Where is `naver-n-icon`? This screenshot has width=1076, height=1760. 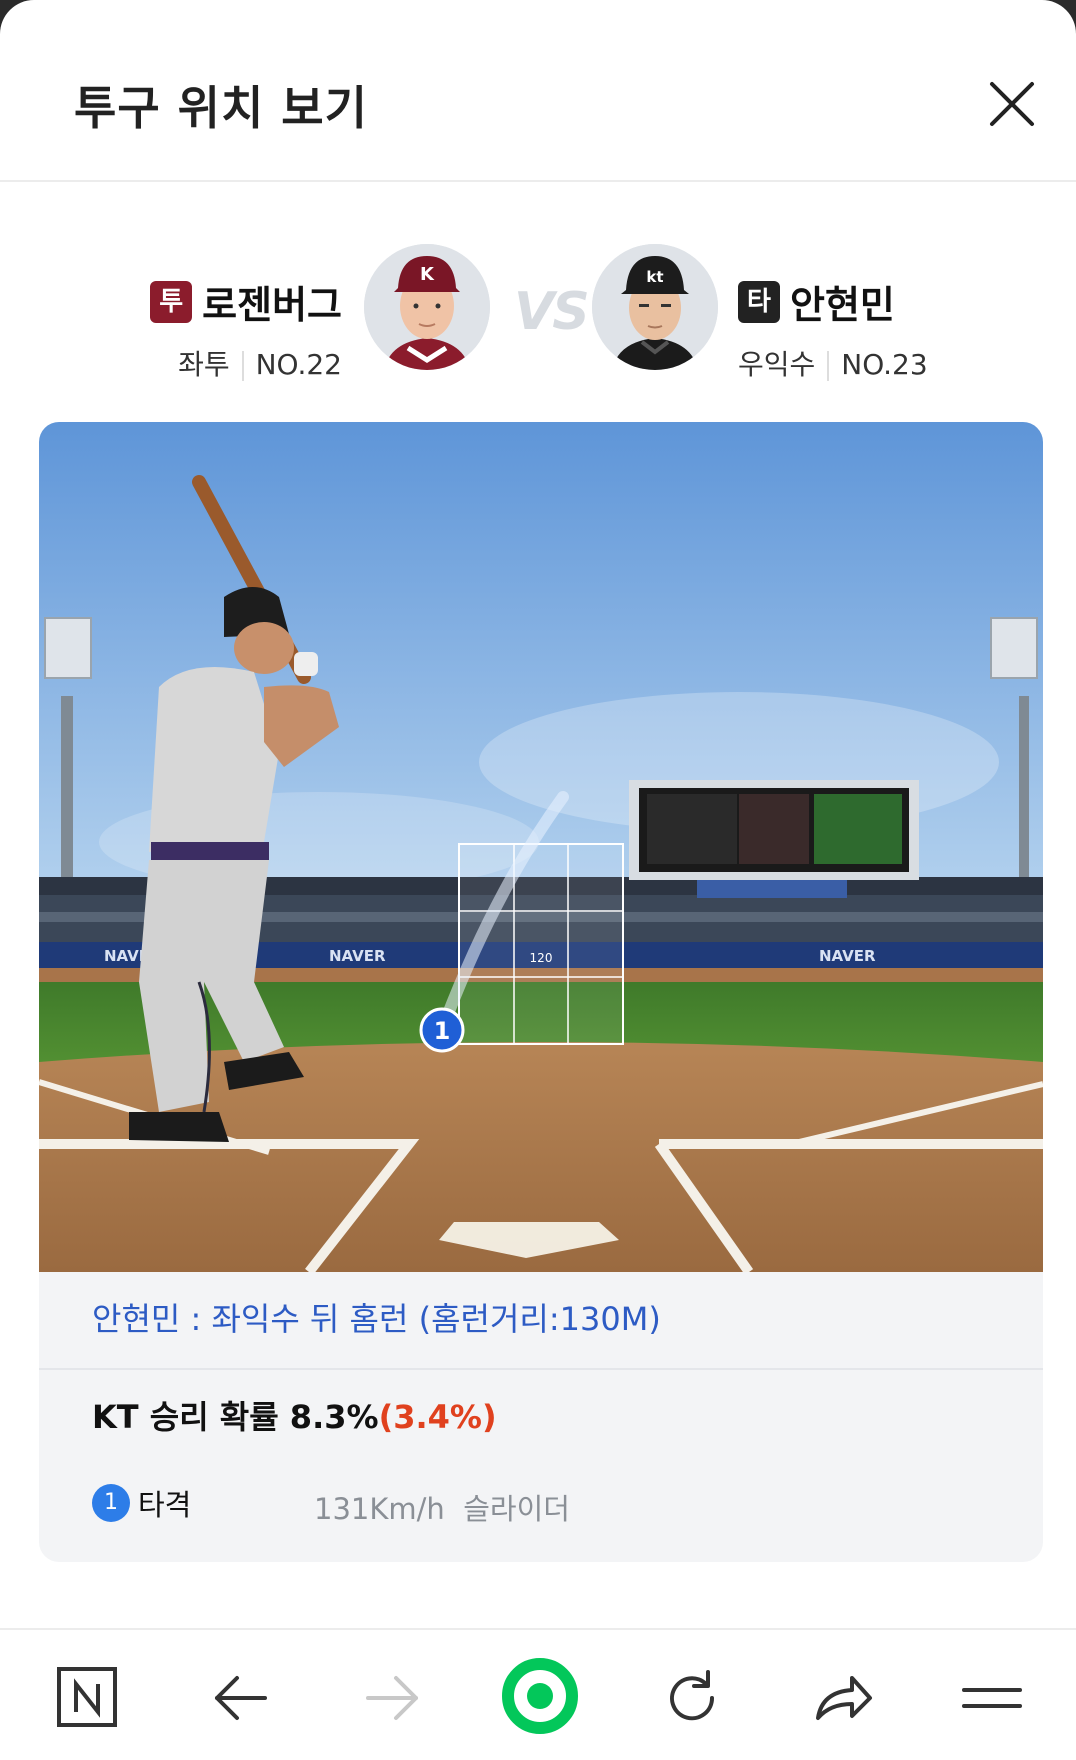
naver-n-icon is located at coordinates (87, 1697).